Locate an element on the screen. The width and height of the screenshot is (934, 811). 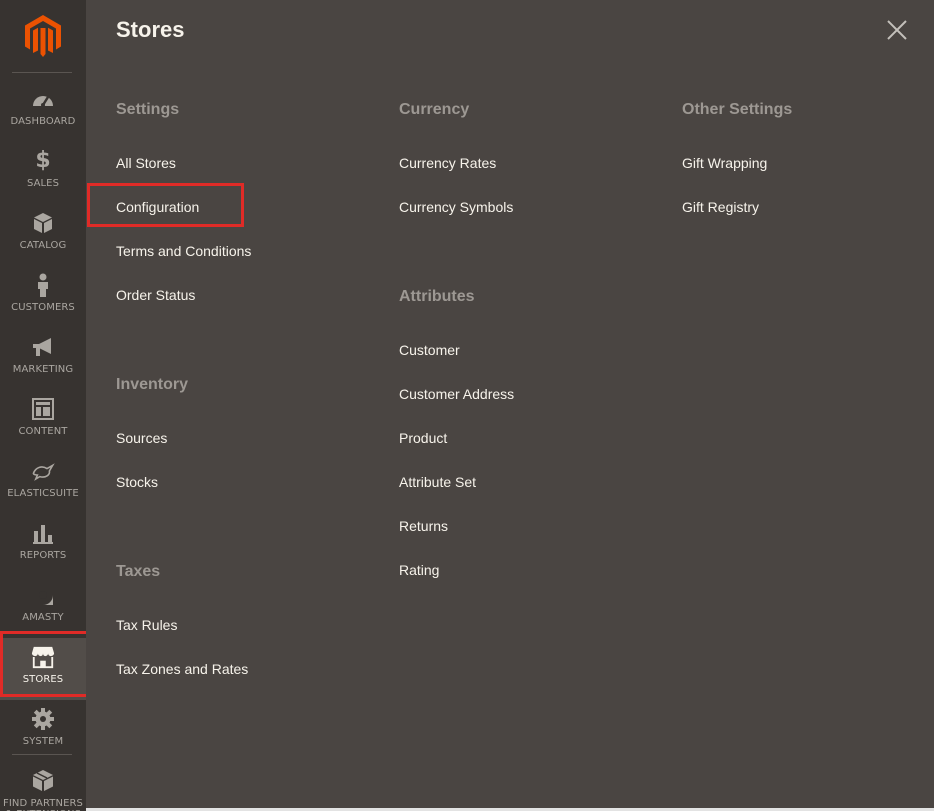
nav-item-elasticsuite: ELASTICSUITE is located at coordinates (43, 483).